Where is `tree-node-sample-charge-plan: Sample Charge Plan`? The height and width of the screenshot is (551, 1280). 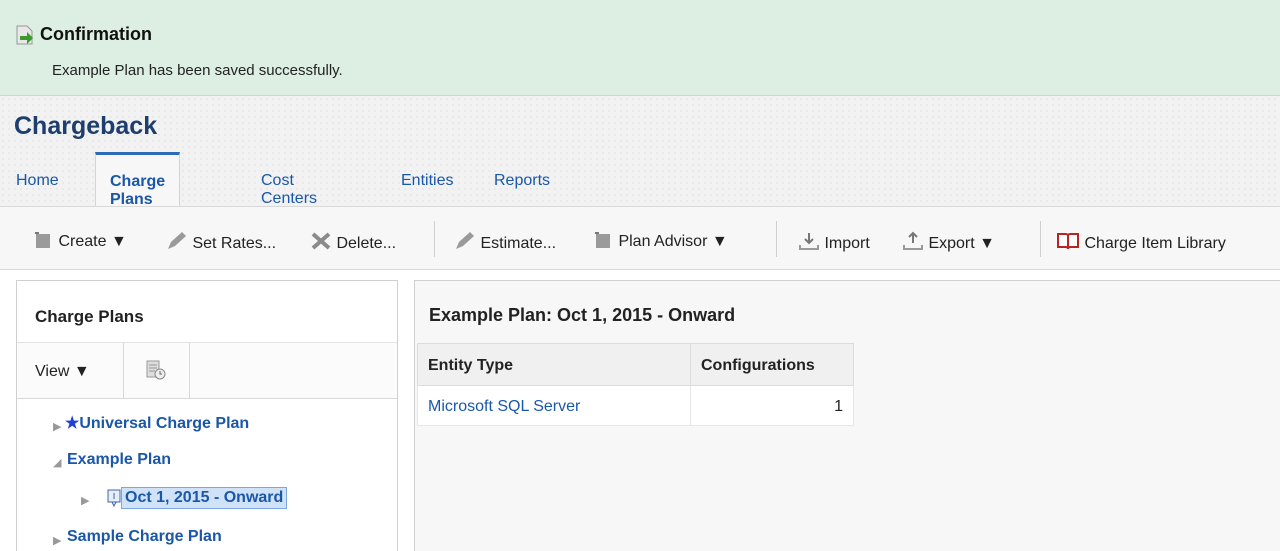 tree-node-sample-charge-plan: Sample Charge Plan is located at coordinates (144, 537).